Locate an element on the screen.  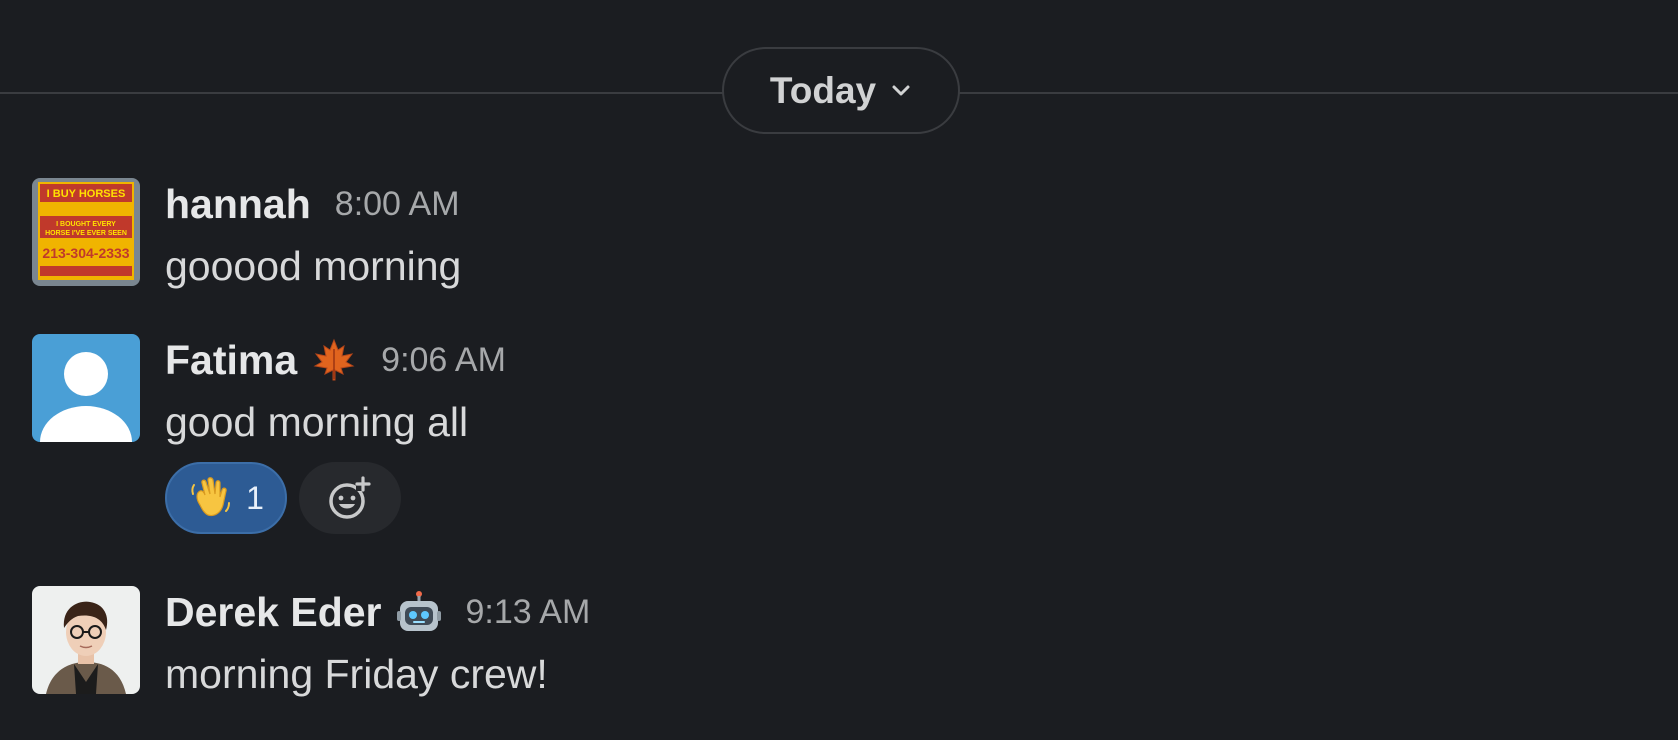
reactions-bar: 1 is located at coordinates (921, 498).